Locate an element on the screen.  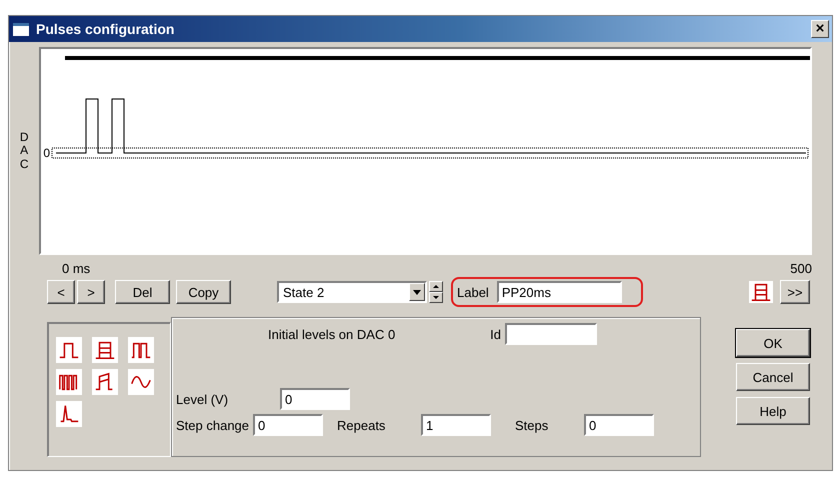
cancel-button: Cancel is located at coordinates (773, 377).